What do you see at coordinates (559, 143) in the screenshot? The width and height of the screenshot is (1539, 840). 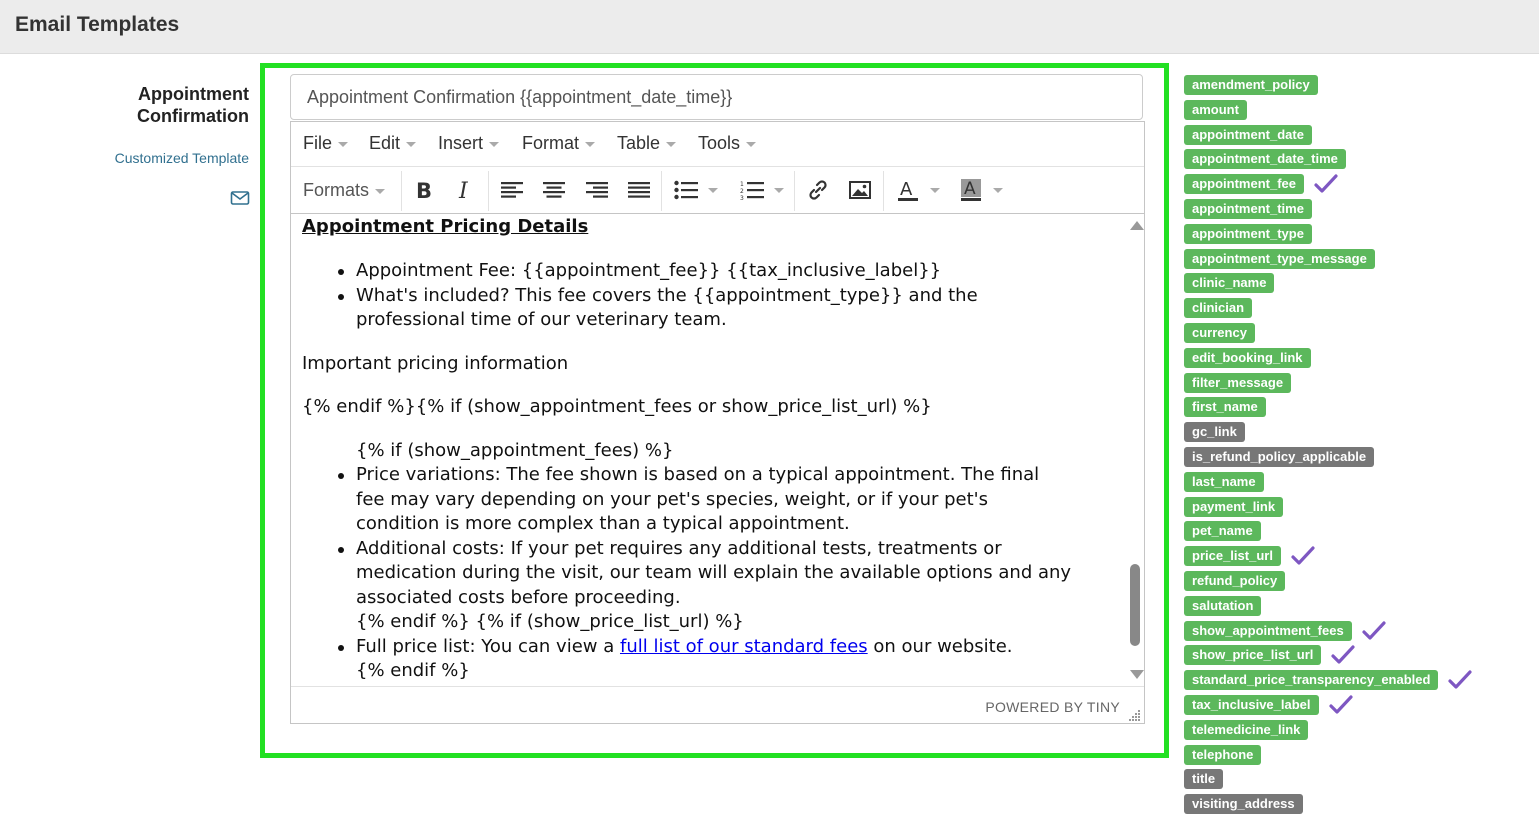 I see `menu-format: Format` at bounding box center [559, 143].